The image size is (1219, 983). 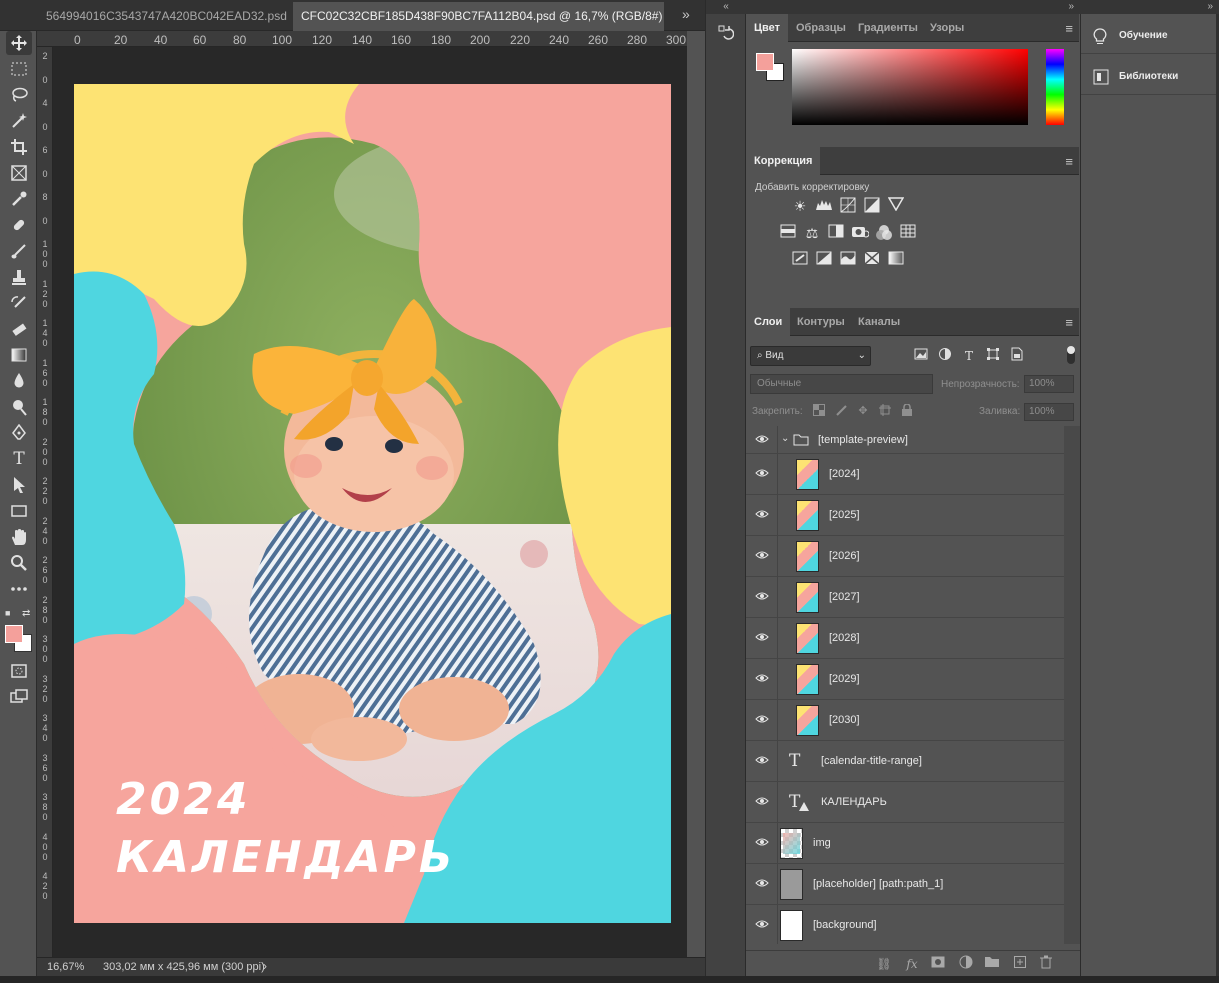 What do you see at coordinates (912, 964) in the screenshot?
I see `fx-icon: fx` at bounding box center [912, 964].